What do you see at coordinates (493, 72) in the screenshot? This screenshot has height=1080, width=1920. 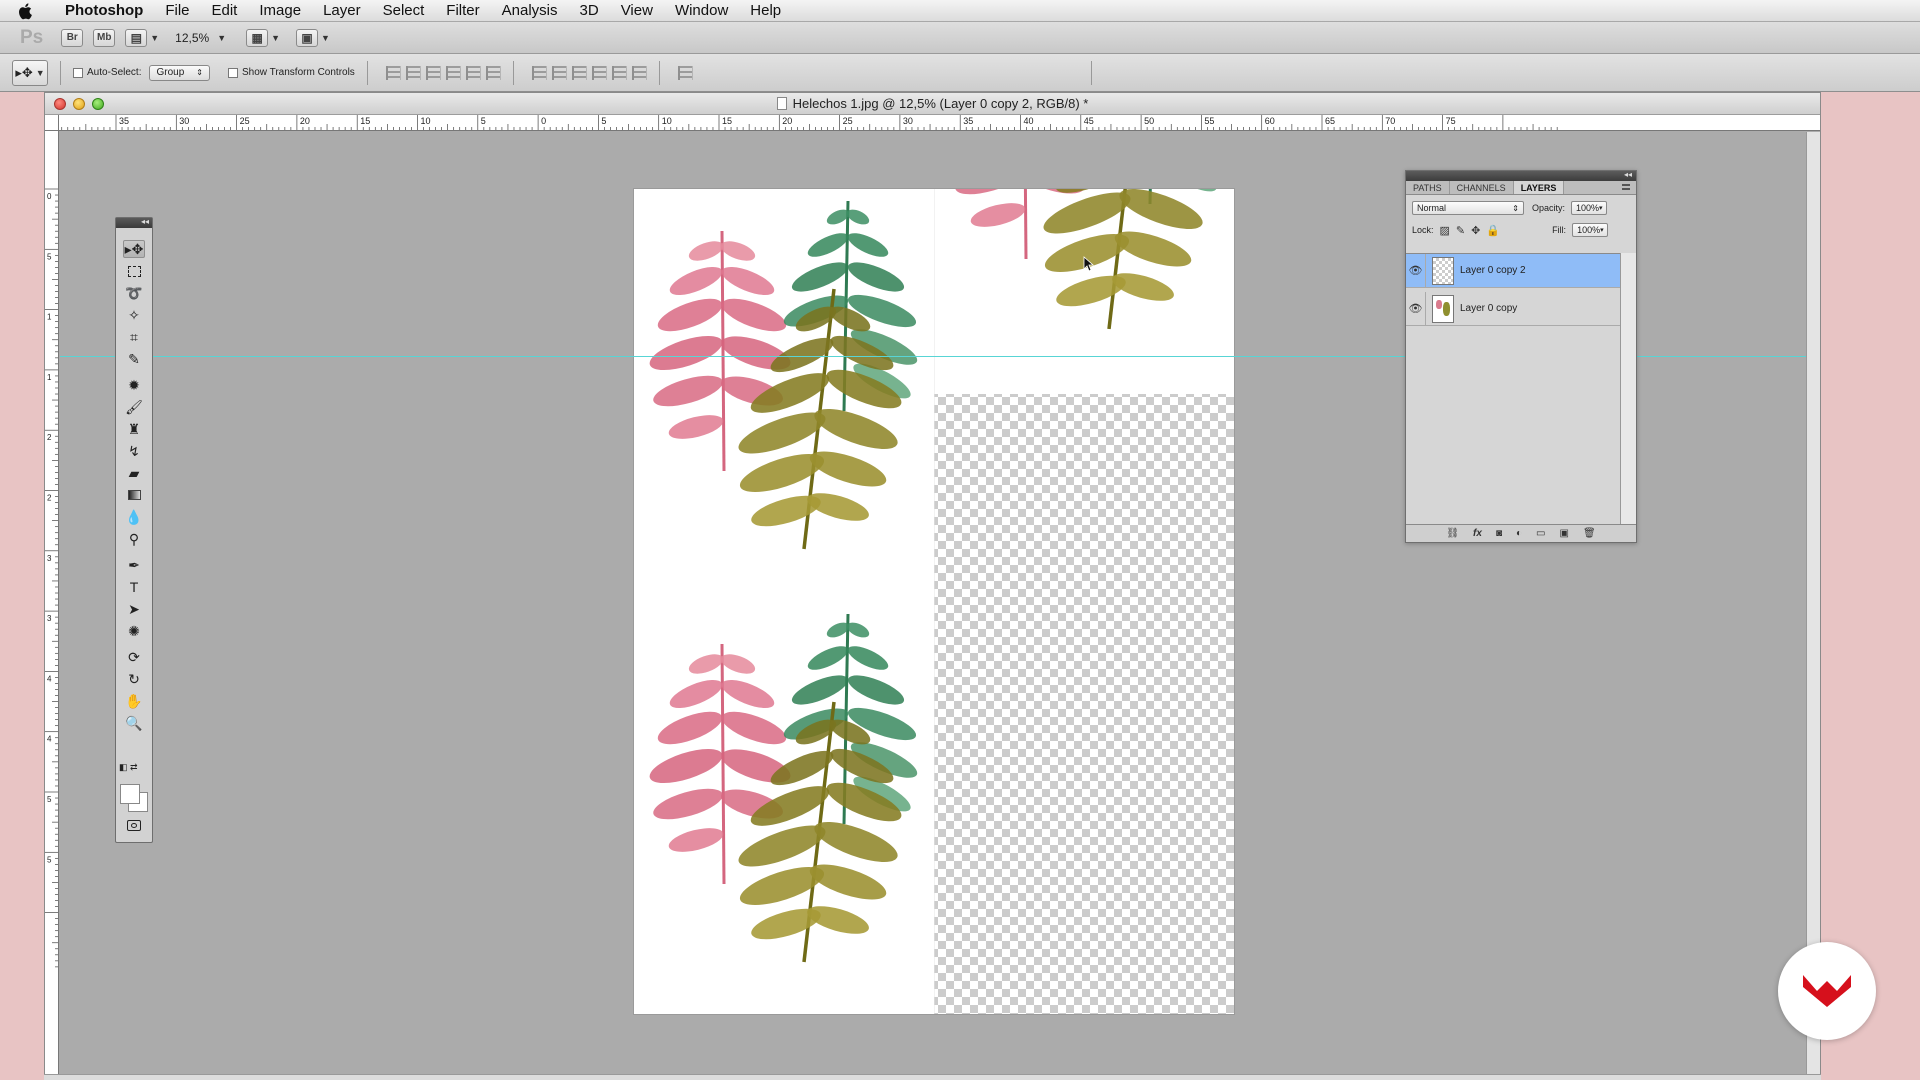 I see `align-right-icon` at bounding box center [493, 72].